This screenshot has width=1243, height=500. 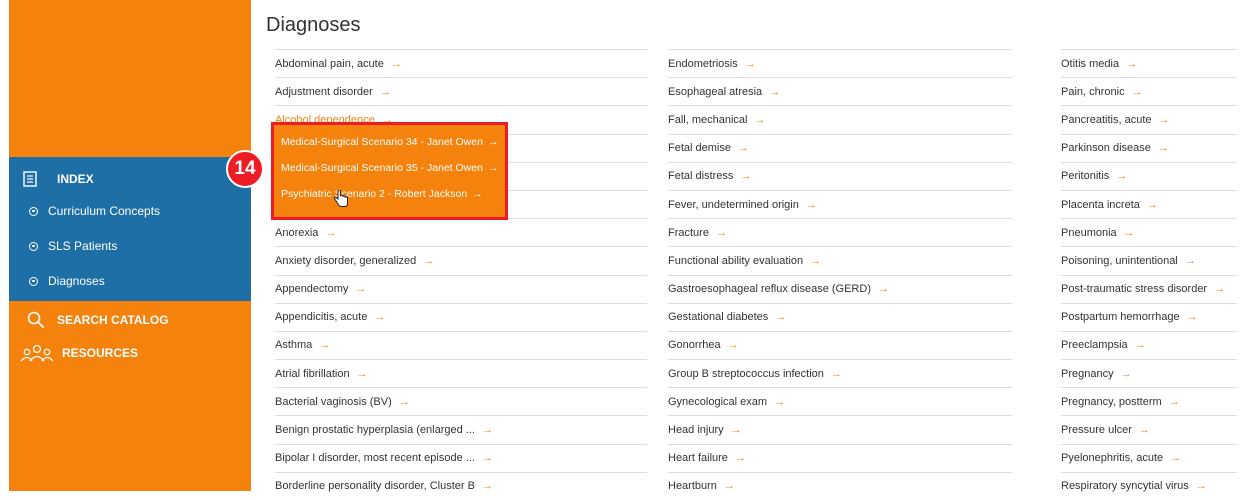 What do you see at coordinates (36, 320) in the screenshot?
I see `search-icon` at bounding box center [36, 320].